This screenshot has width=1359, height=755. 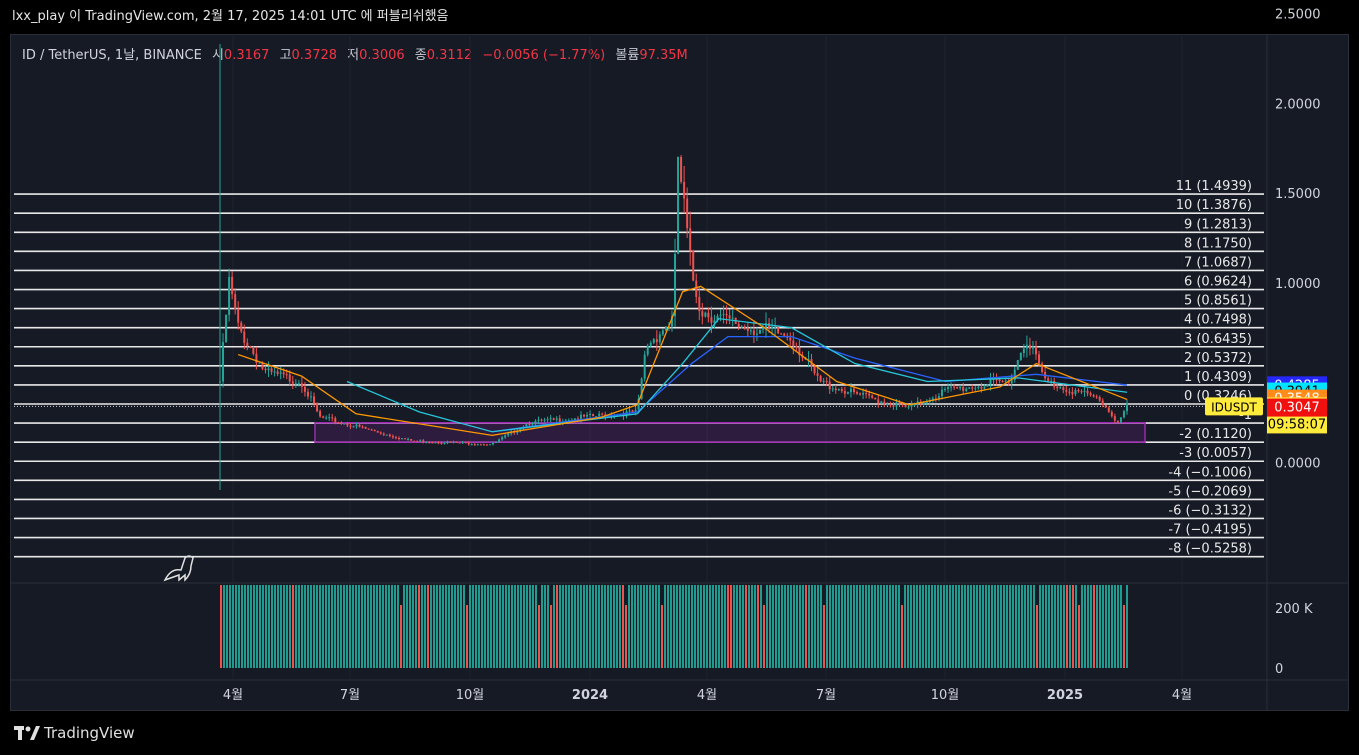 I want to click on legend-symbol: ID / TetherUS, 1날, BINANCE, so click(x=112, y=55).